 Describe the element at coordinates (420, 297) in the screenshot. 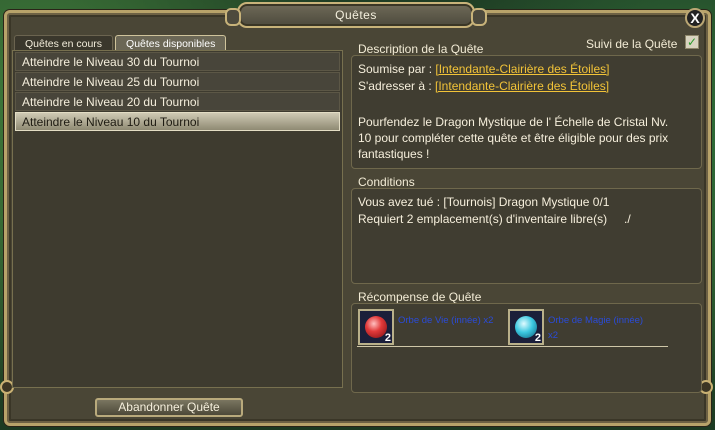

I see `rewards-header: Récompense de Quête` at that location.